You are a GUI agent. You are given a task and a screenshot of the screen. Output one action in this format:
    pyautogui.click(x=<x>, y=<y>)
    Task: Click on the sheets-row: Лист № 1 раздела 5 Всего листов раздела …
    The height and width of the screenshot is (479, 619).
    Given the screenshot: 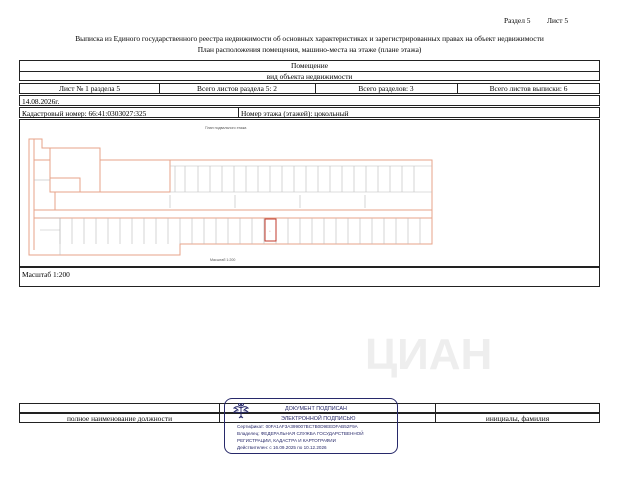 What is the action you would take?
    pyautogui.click(x=309, y=88)
    